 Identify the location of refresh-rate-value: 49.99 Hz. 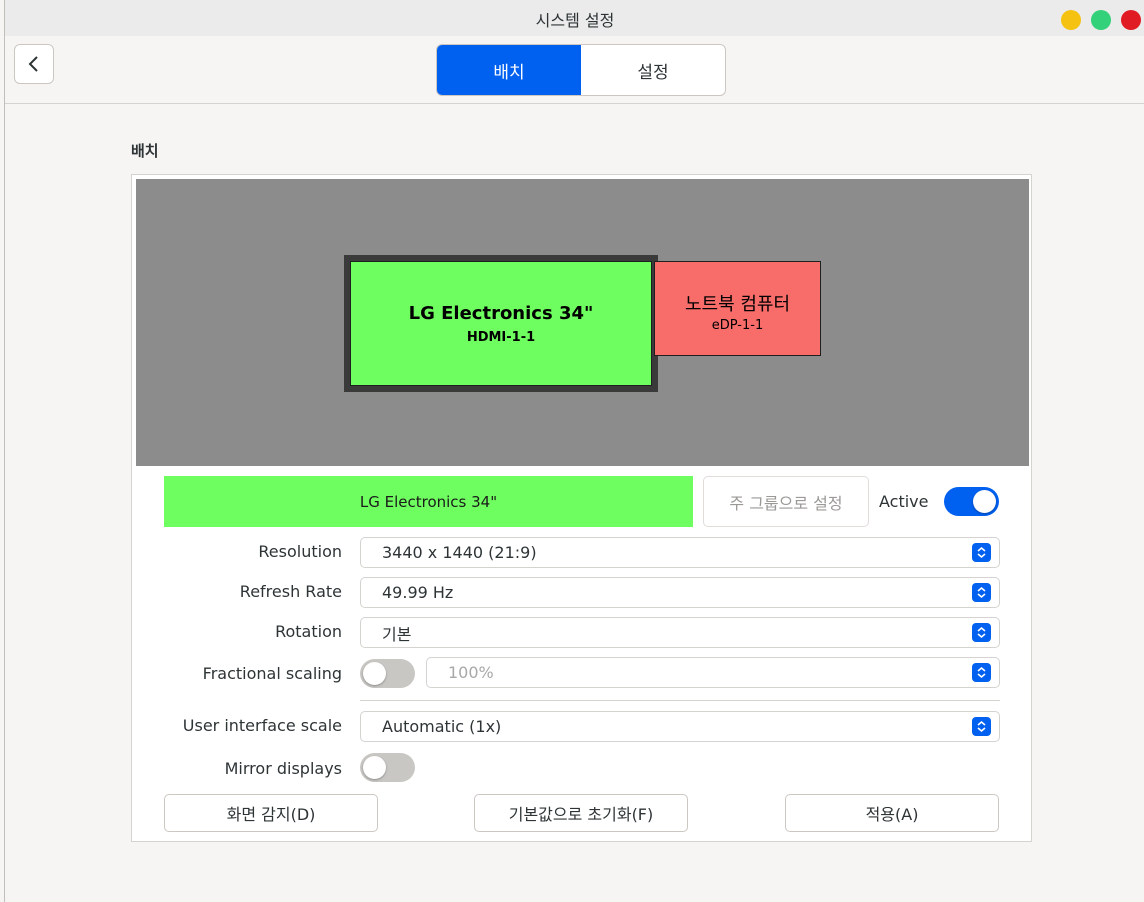
(418, 592).